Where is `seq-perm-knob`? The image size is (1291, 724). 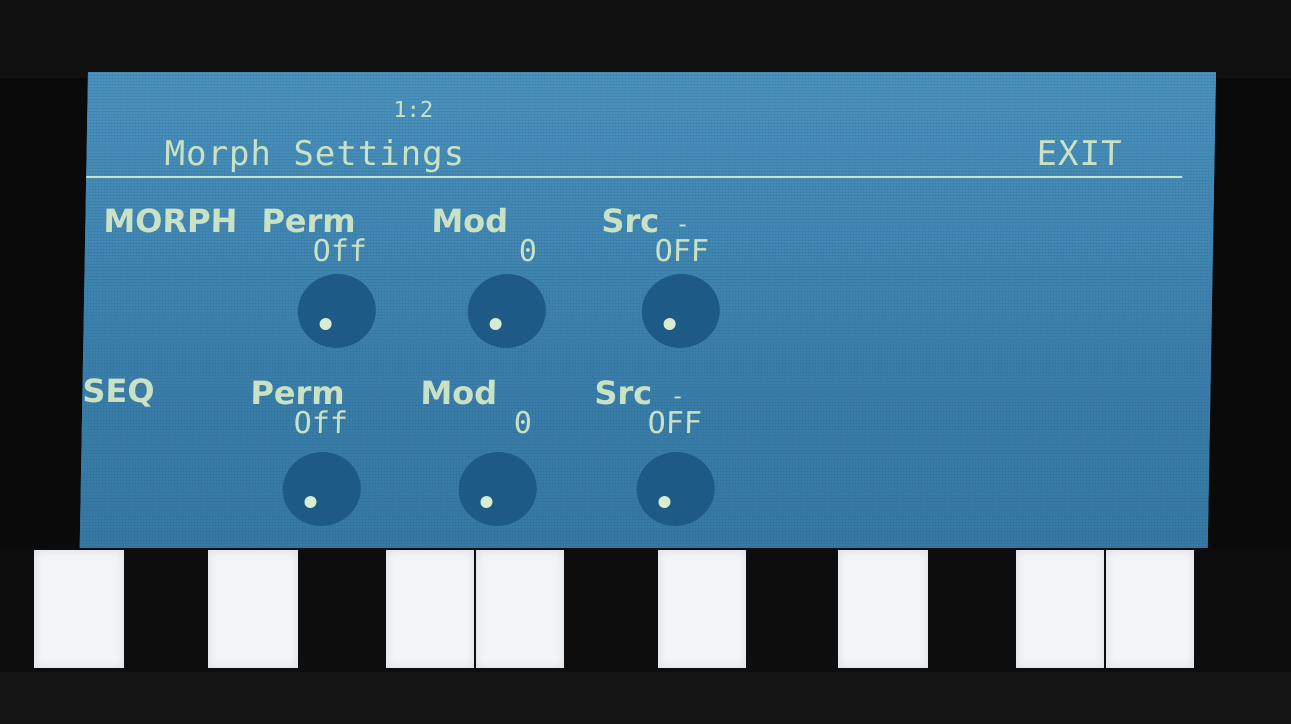 seq-perm-knob is located at coordinates (322, 489).